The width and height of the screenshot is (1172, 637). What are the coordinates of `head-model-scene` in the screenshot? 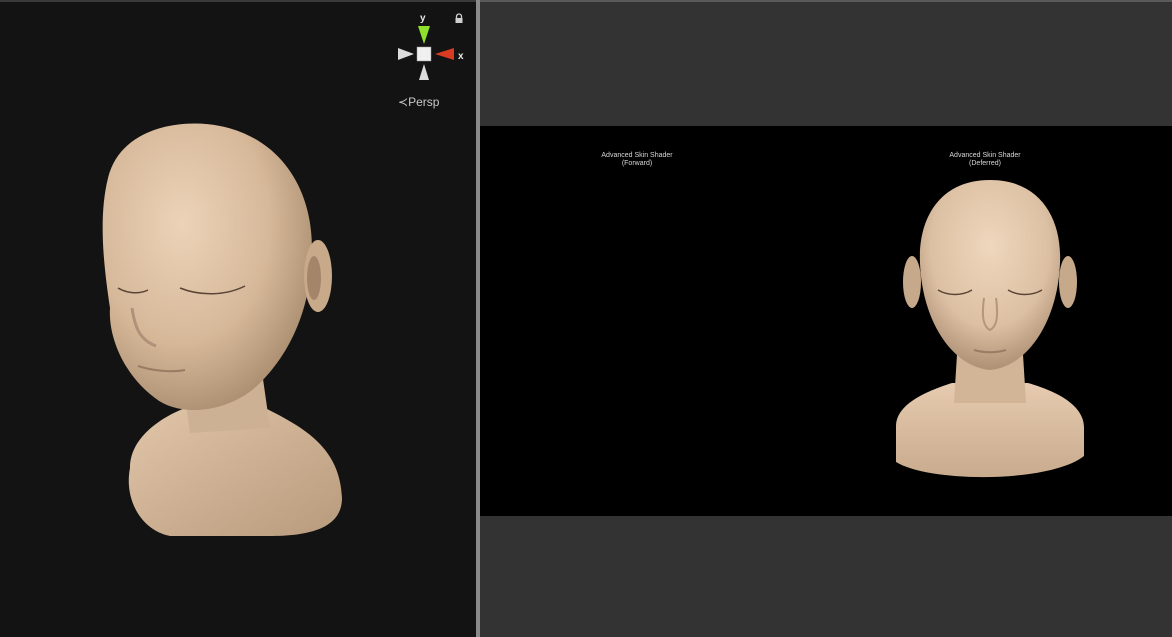 It's located at (220, 328).